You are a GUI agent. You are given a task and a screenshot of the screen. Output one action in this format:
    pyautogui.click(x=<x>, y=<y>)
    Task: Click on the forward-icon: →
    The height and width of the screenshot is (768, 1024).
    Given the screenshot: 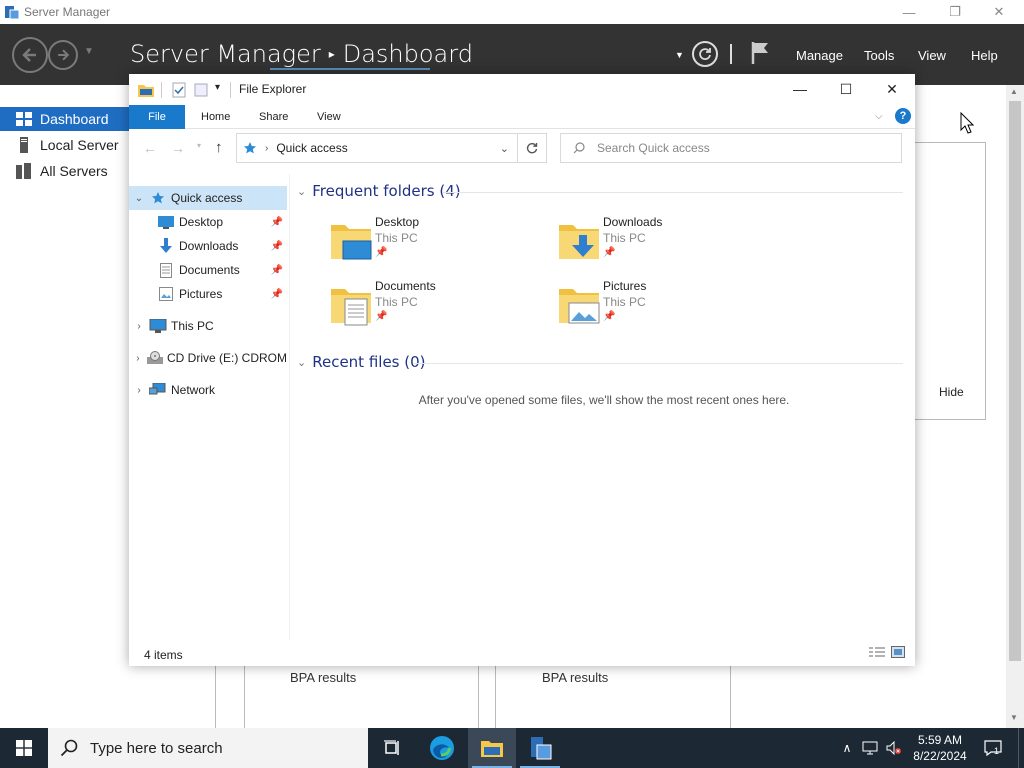 What is the action you would take?
    pyautogui.click(x=178, y=148)
    